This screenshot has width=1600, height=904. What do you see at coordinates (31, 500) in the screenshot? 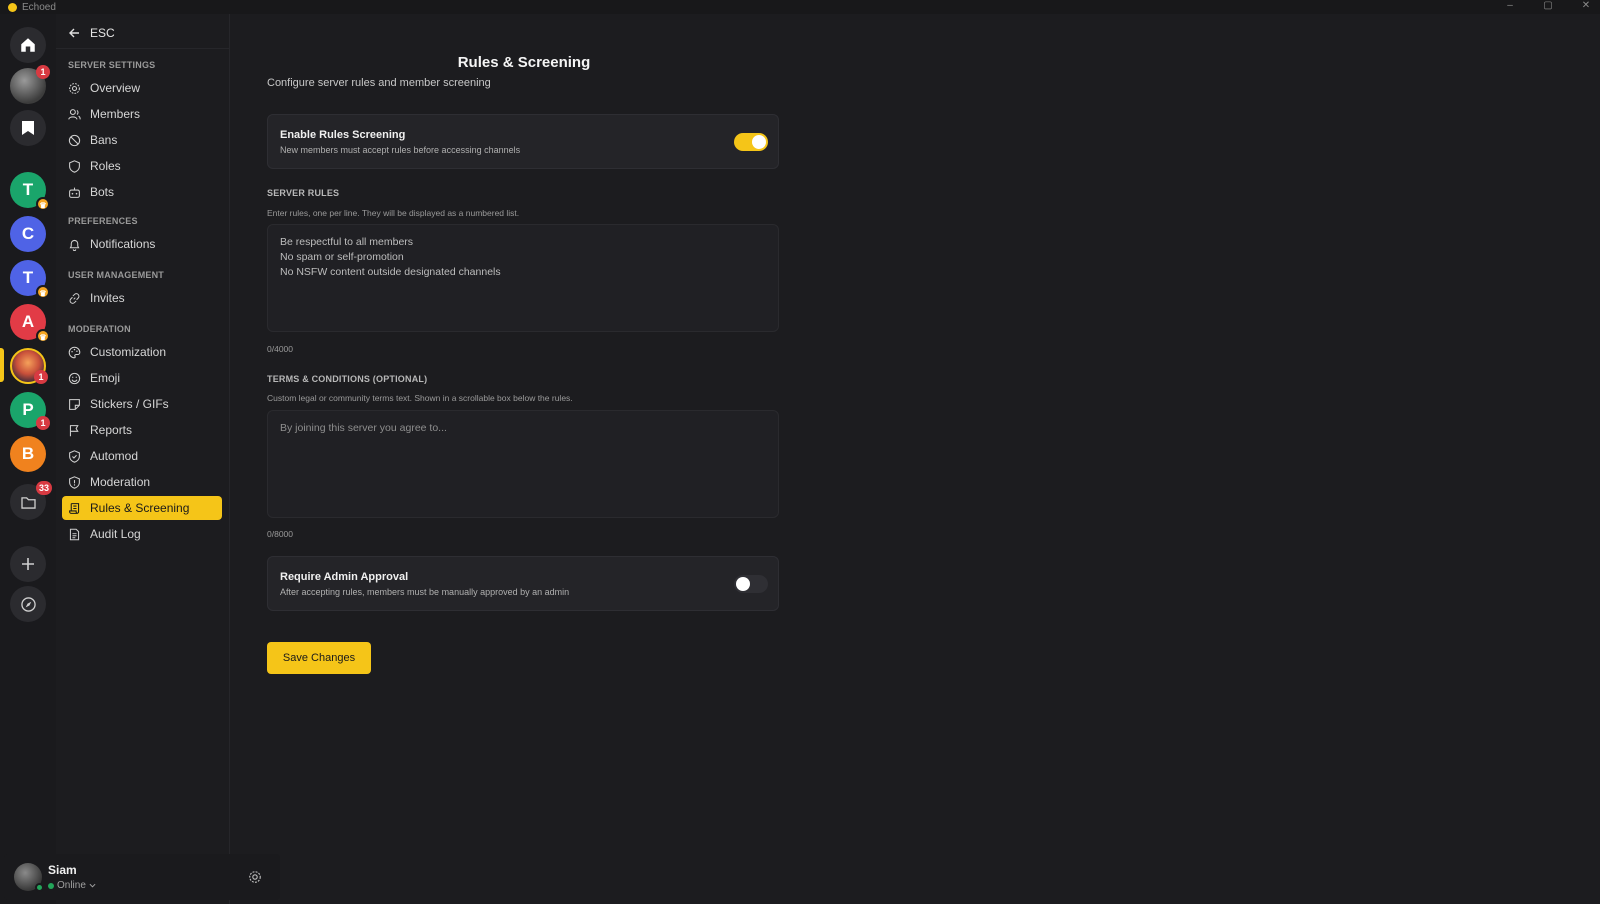
I see `server-folder: 33` at bounding box center [31, 500].